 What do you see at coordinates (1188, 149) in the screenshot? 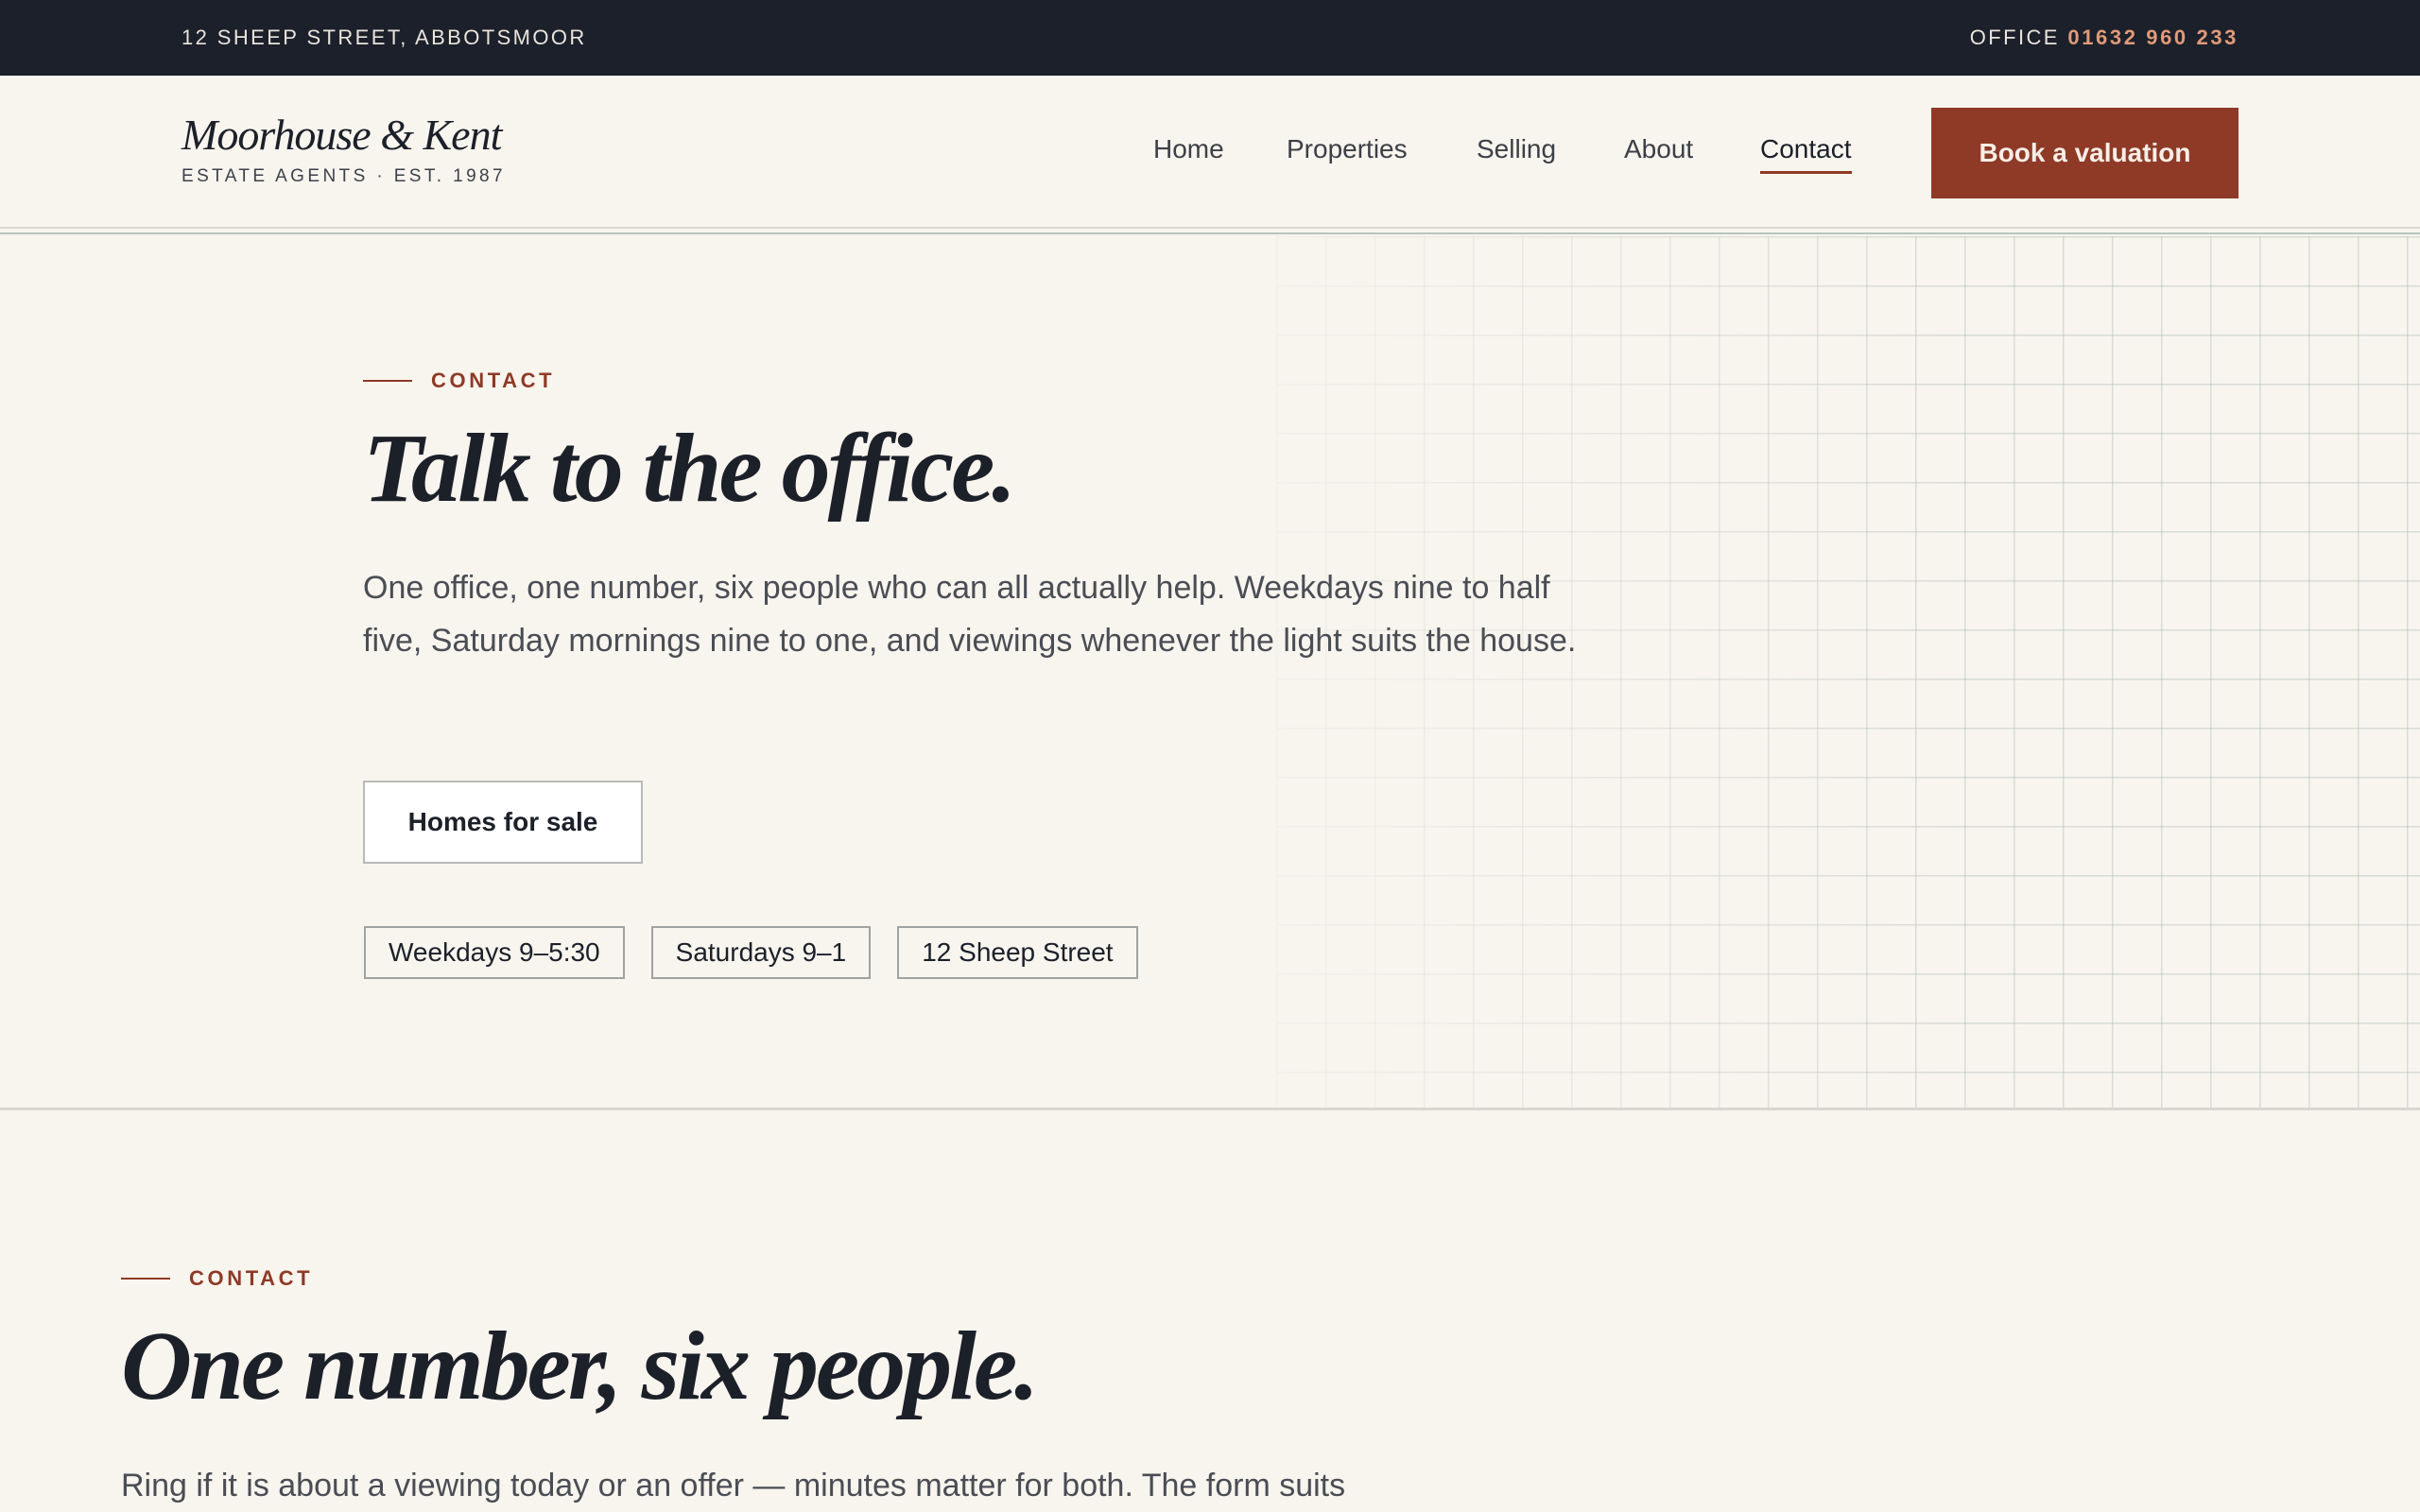
I see `nav-item-home: Home` at bounding box center [1188, 149].